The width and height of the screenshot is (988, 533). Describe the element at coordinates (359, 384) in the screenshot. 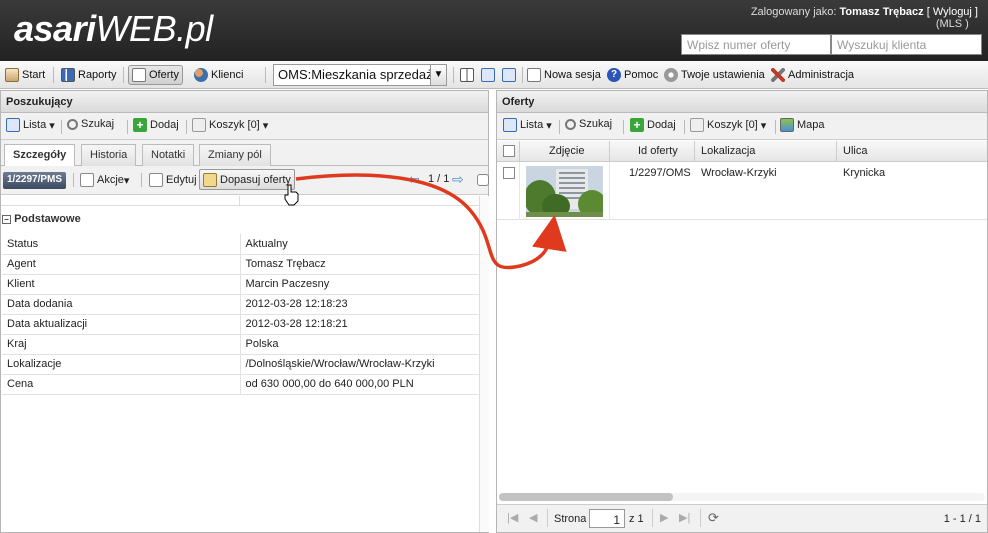

I see `field-value: od 630 000,00 do 640 000,00 PLN` at that location.